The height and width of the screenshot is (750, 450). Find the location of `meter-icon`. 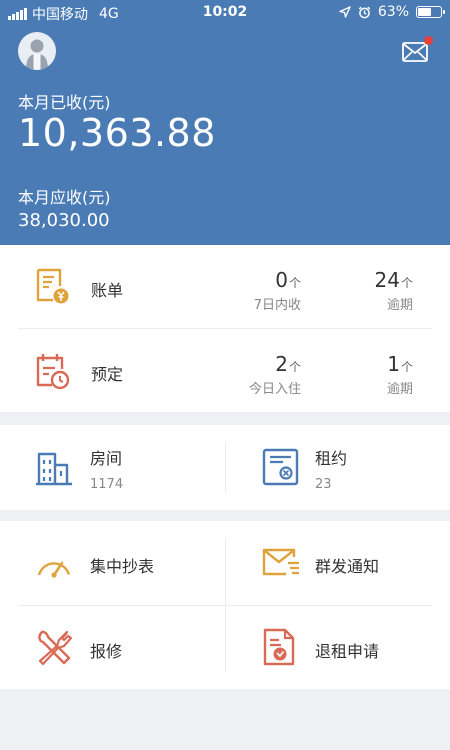

meter-icon is located at coordinates (54, 569).